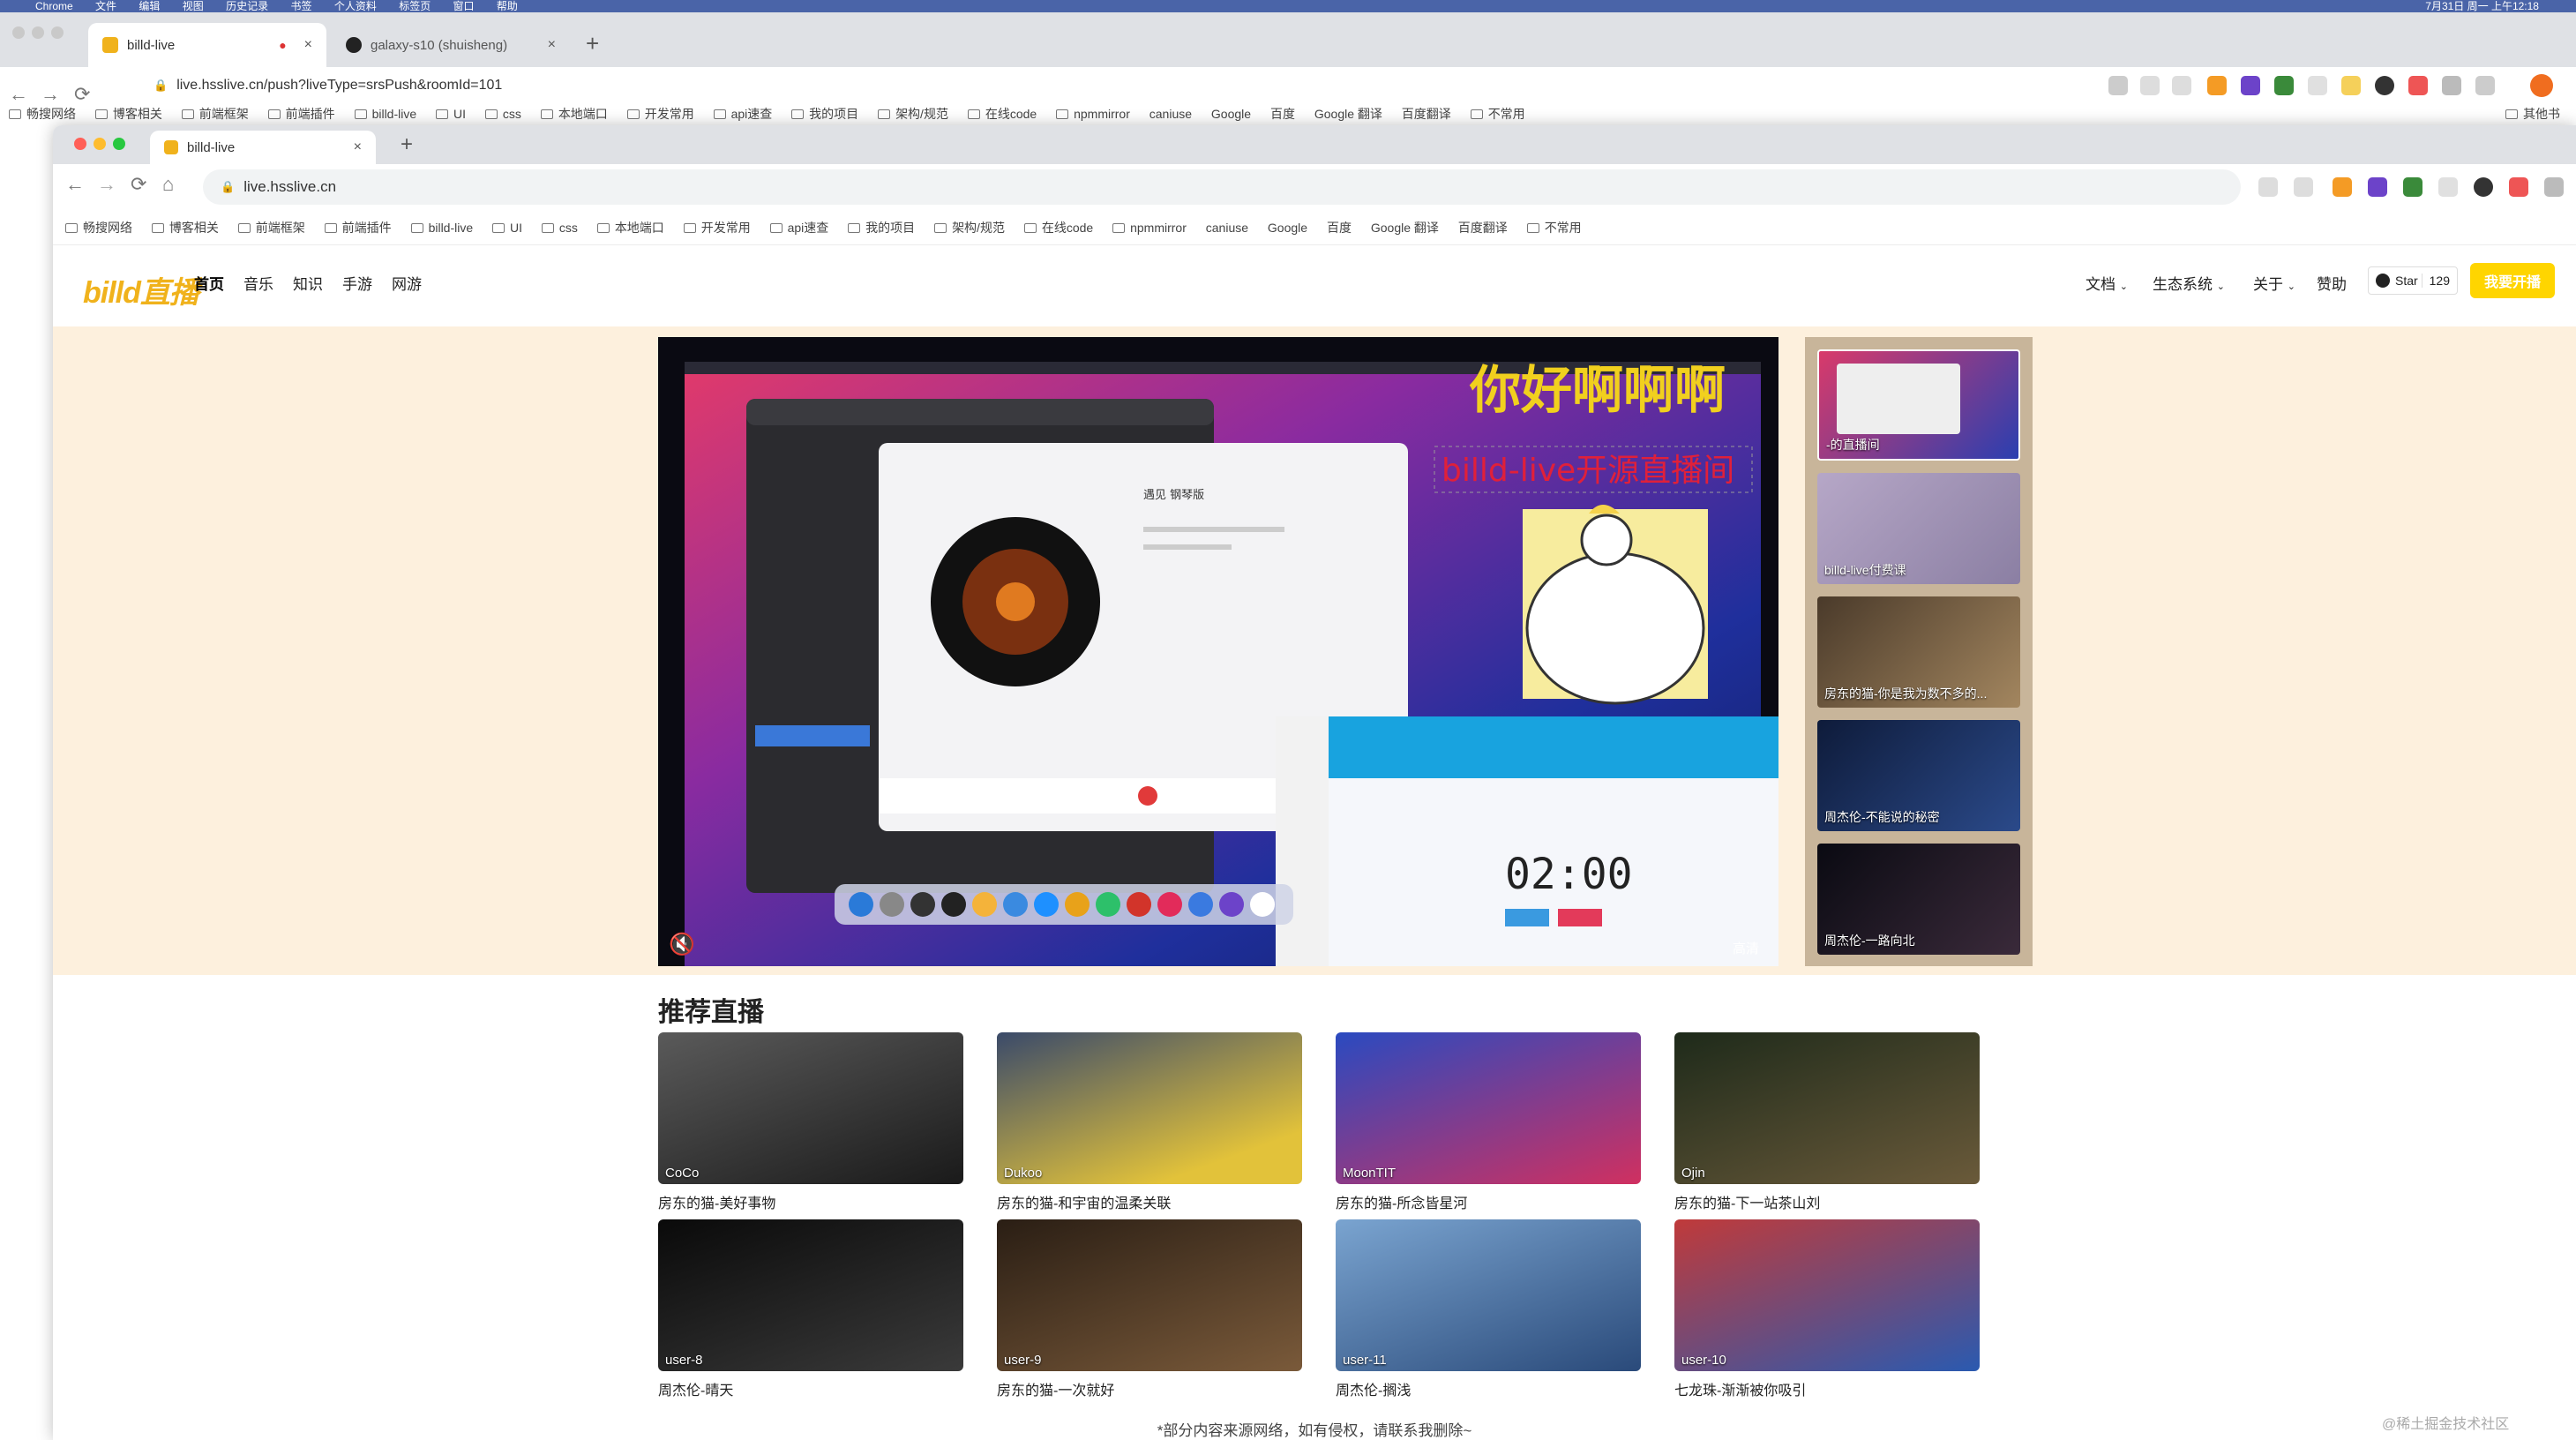 This screenshot has height=1440, width=2576. What do you see at coordinates (2150, 85) in the screenshot?
I see `share-icon` at bounding box center [2150, 85].